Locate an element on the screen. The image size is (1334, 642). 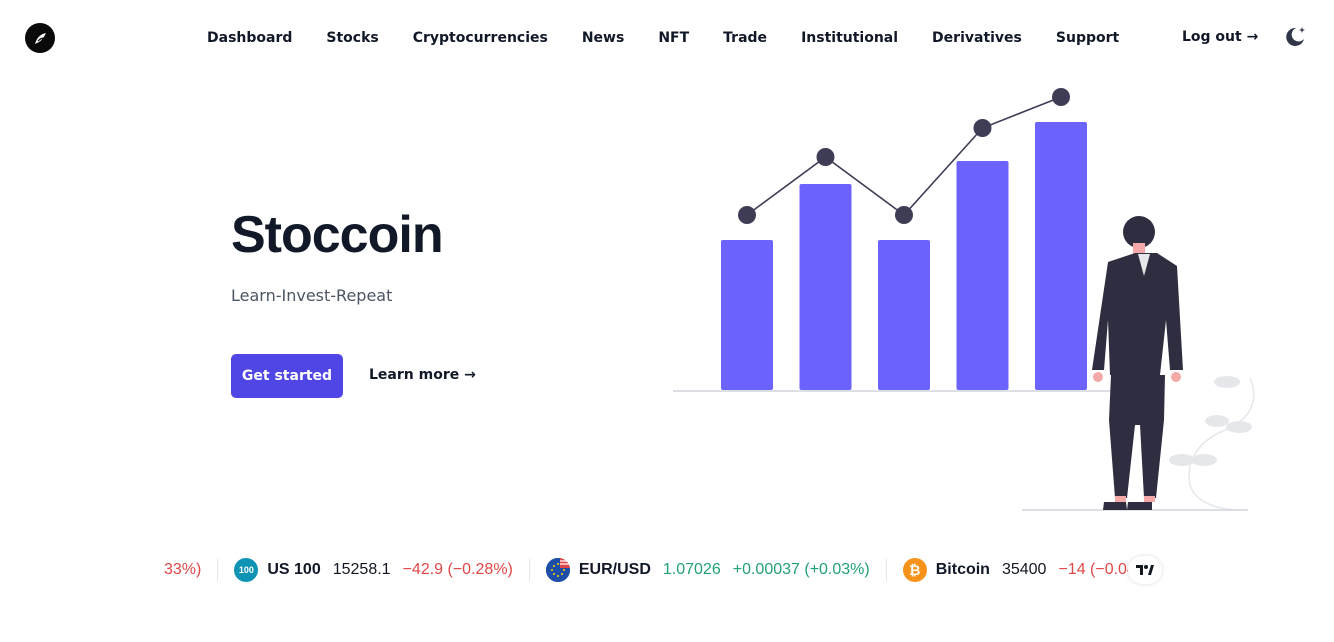
ticker-price: 1.07026 is located at coordinates (691, 569).